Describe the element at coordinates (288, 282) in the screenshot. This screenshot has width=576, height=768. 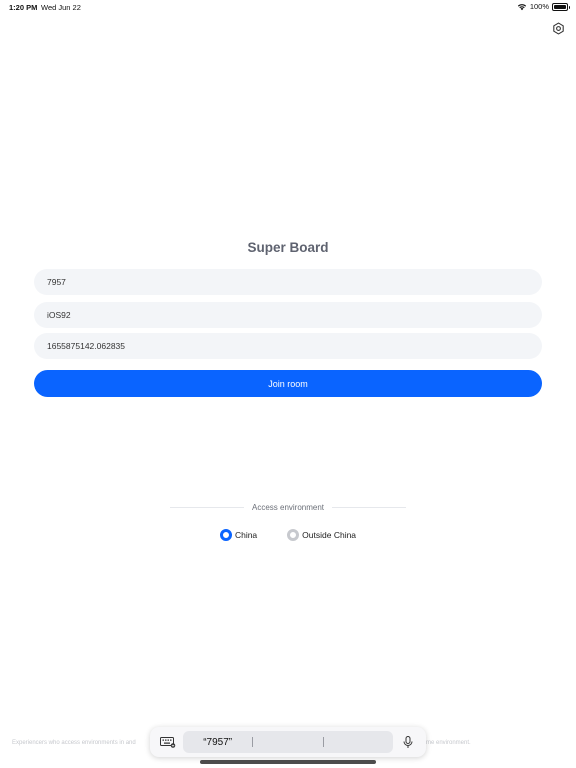
I see `room-id-input` at that location.